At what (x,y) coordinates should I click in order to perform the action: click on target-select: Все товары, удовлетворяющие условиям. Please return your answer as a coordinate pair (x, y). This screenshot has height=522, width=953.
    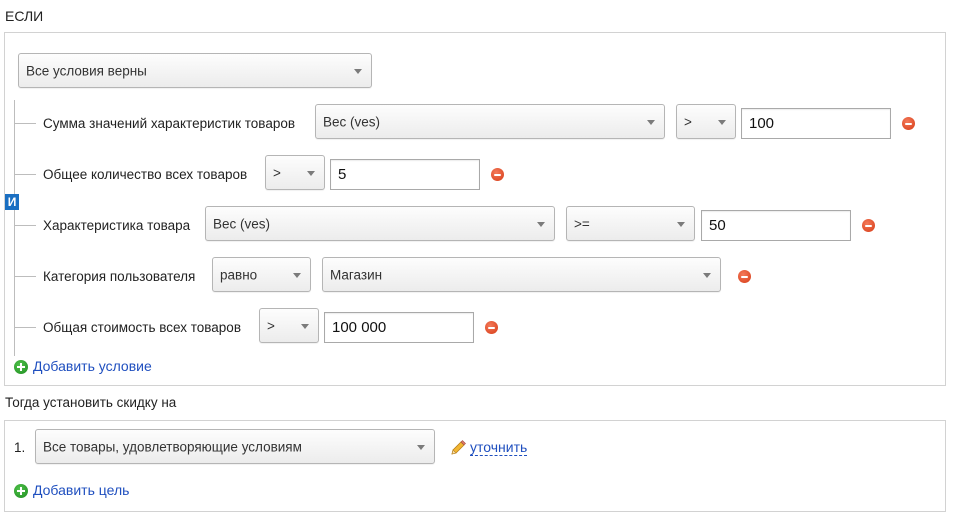
    Looking at the image, I should click on (235, 446).